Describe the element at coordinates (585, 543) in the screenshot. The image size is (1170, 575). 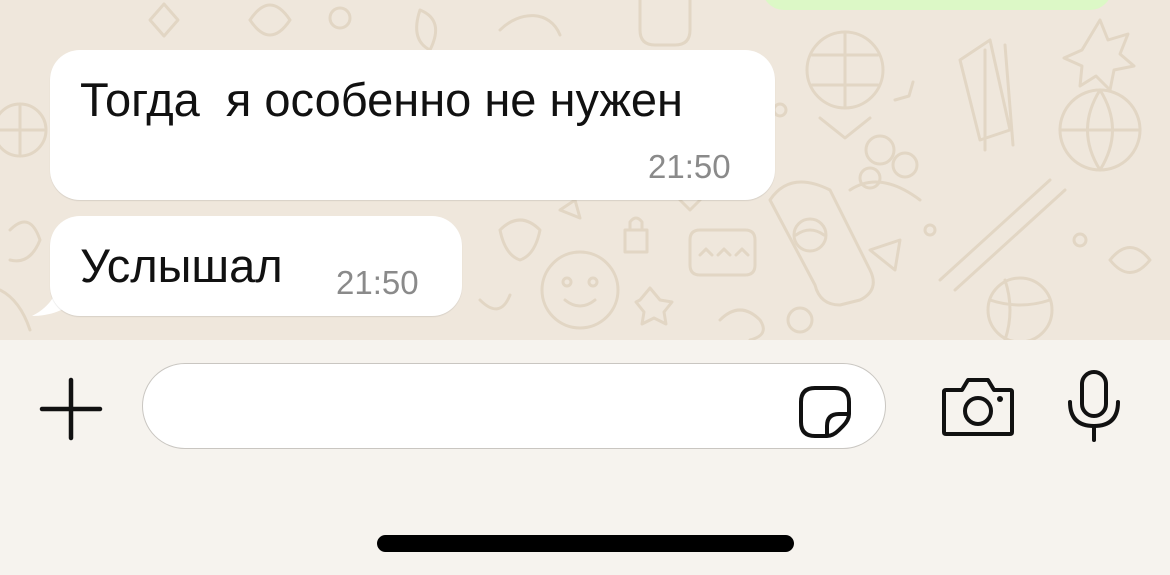
I see `home-indicator` at that location.